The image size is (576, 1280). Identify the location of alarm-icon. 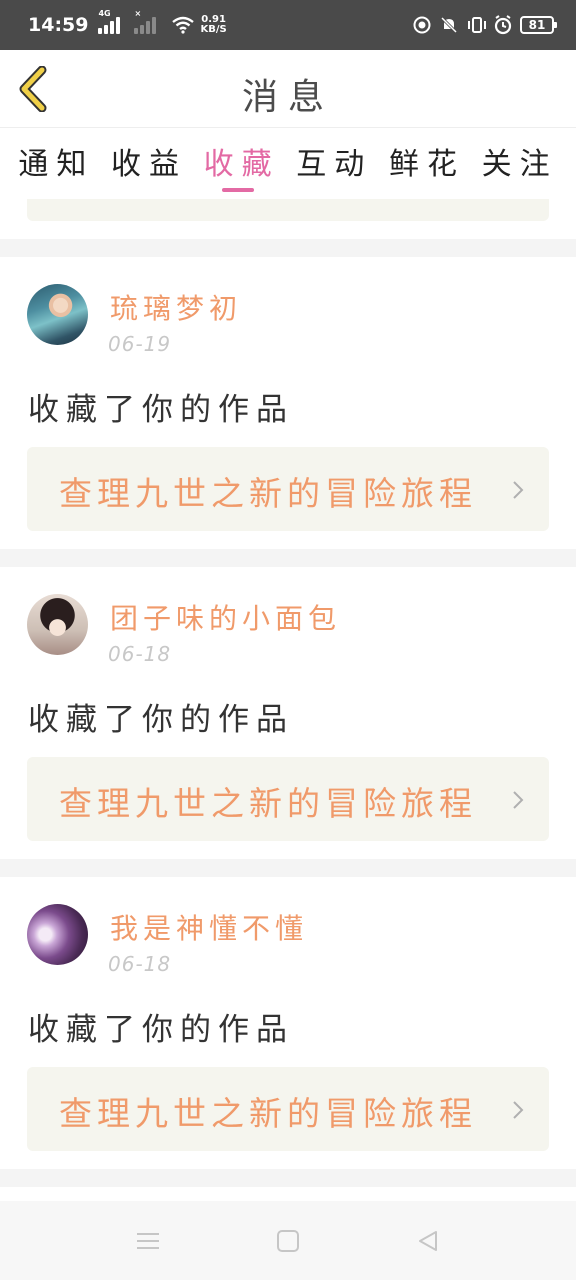
(503, 25).